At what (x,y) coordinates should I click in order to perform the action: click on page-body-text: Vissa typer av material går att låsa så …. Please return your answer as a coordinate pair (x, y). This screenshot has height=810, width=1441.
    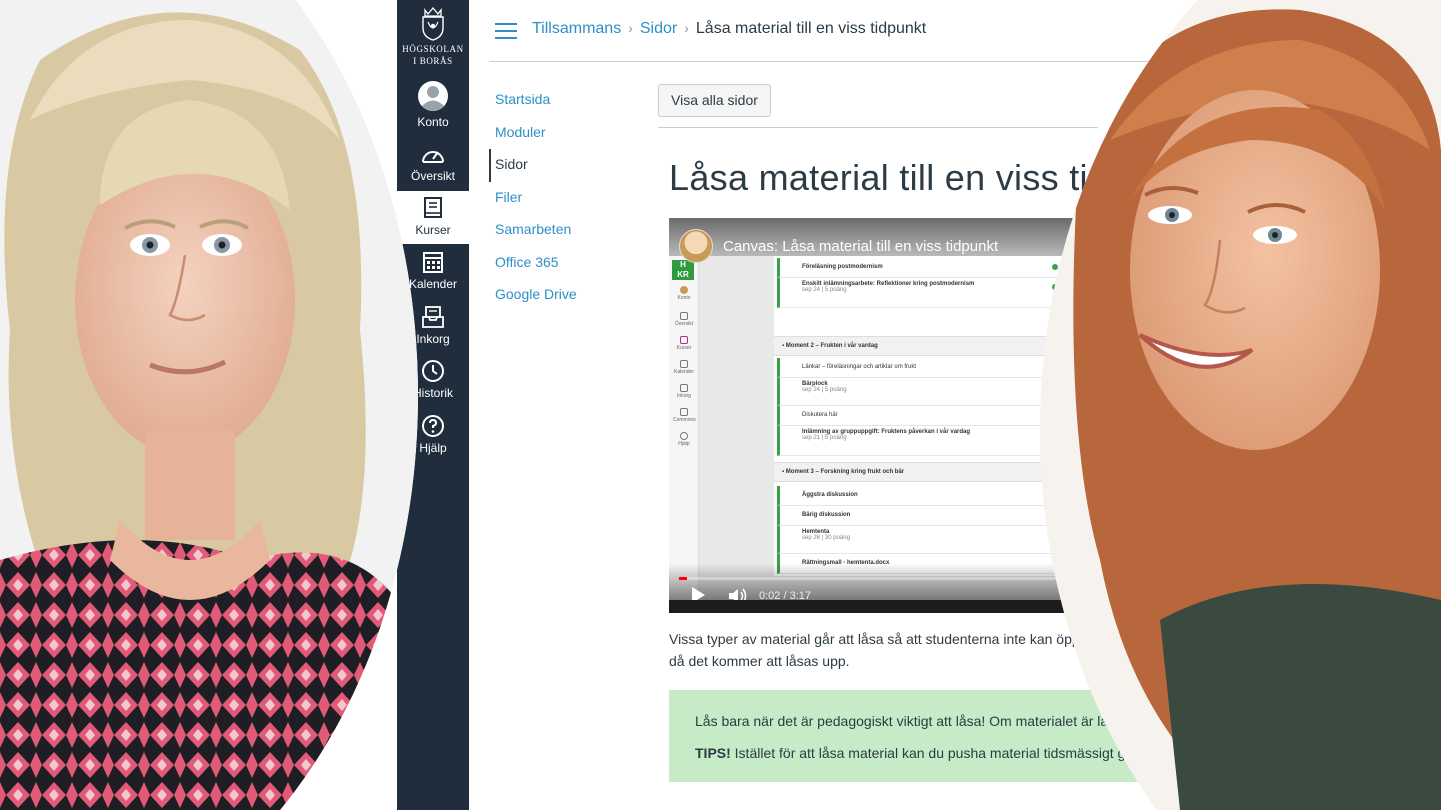
    Looking at the image, I should click on (882, 650).